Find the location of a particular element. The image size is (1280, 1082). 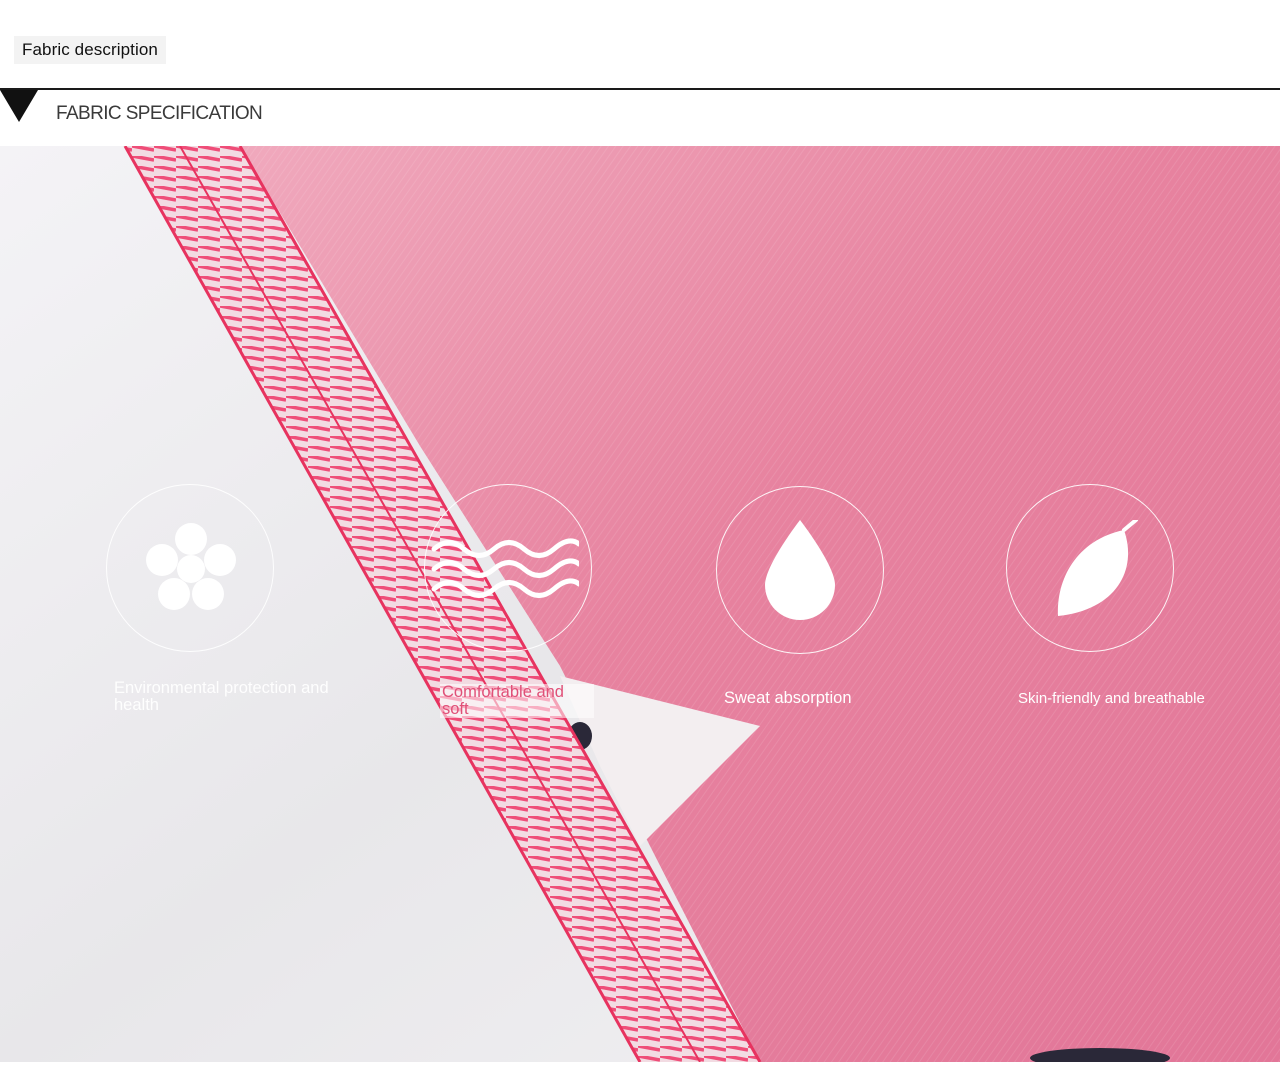

section-marker-triangle is located at coordinates (19, 106).